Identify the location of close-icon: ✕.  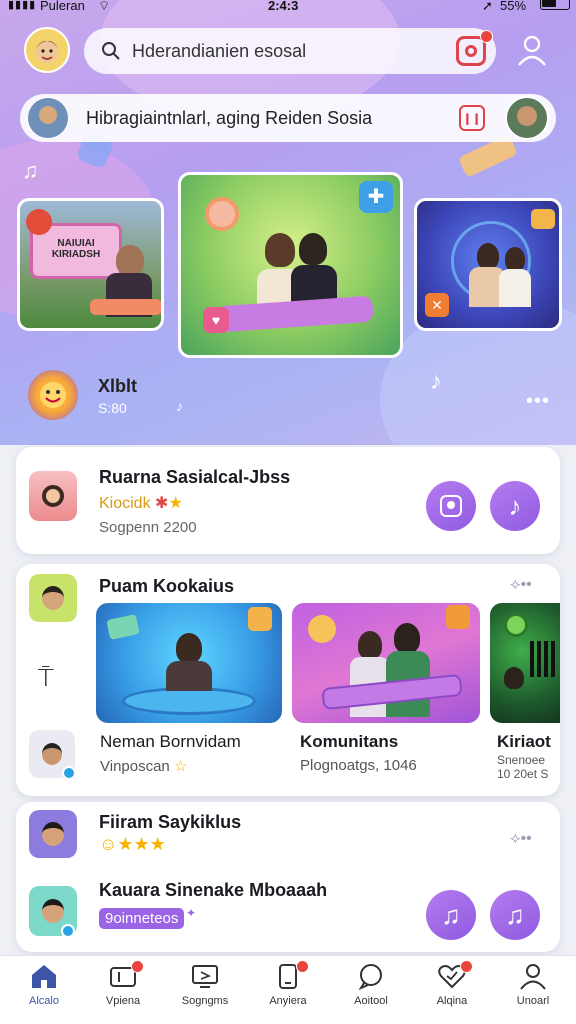
(437, 305).